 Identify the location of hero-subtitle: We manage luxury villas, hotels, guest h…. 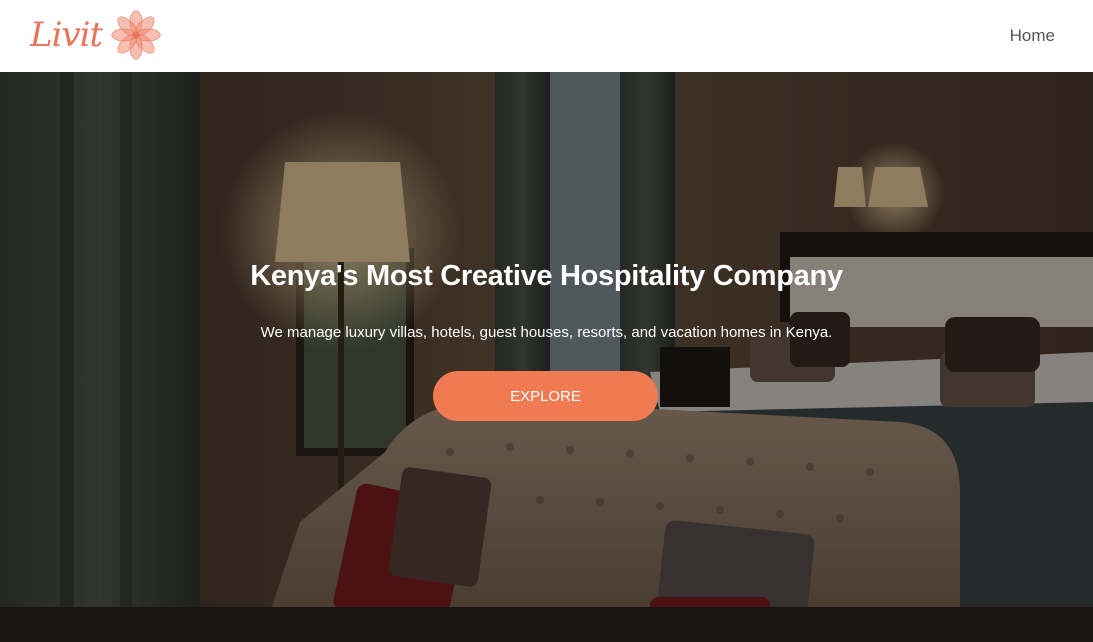
(546, 332).